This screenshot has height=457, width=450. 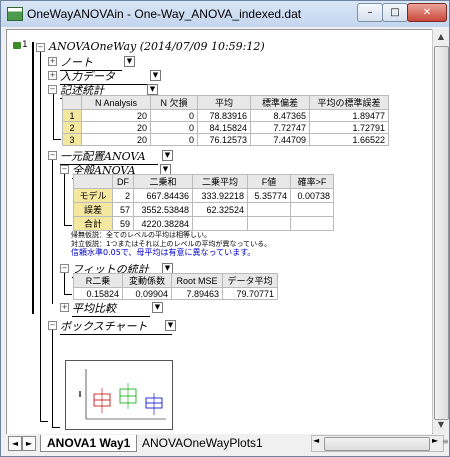 What do you see at coordinates (52, 75) in the screenshot?
I see `expand-input-icon: +` at bounding box center [52, 75].